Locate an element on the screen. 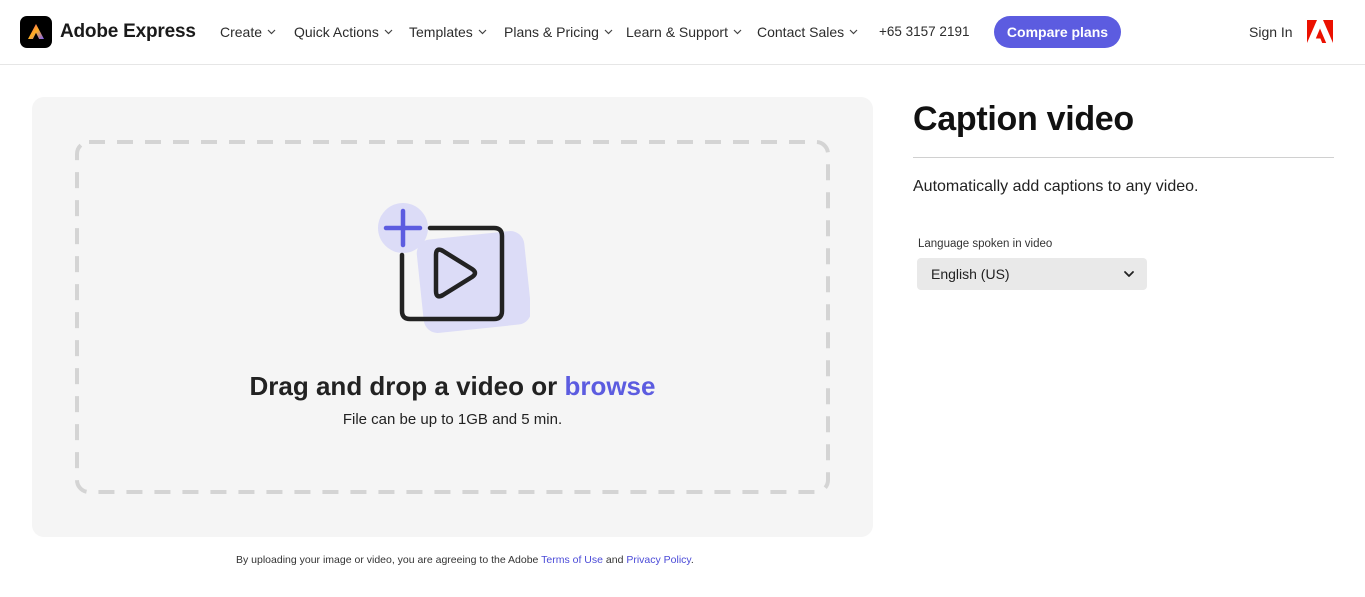 The image size is (1365, 597). page-description: Automatically add captions to any video. is located at coordinates (1056, 187).